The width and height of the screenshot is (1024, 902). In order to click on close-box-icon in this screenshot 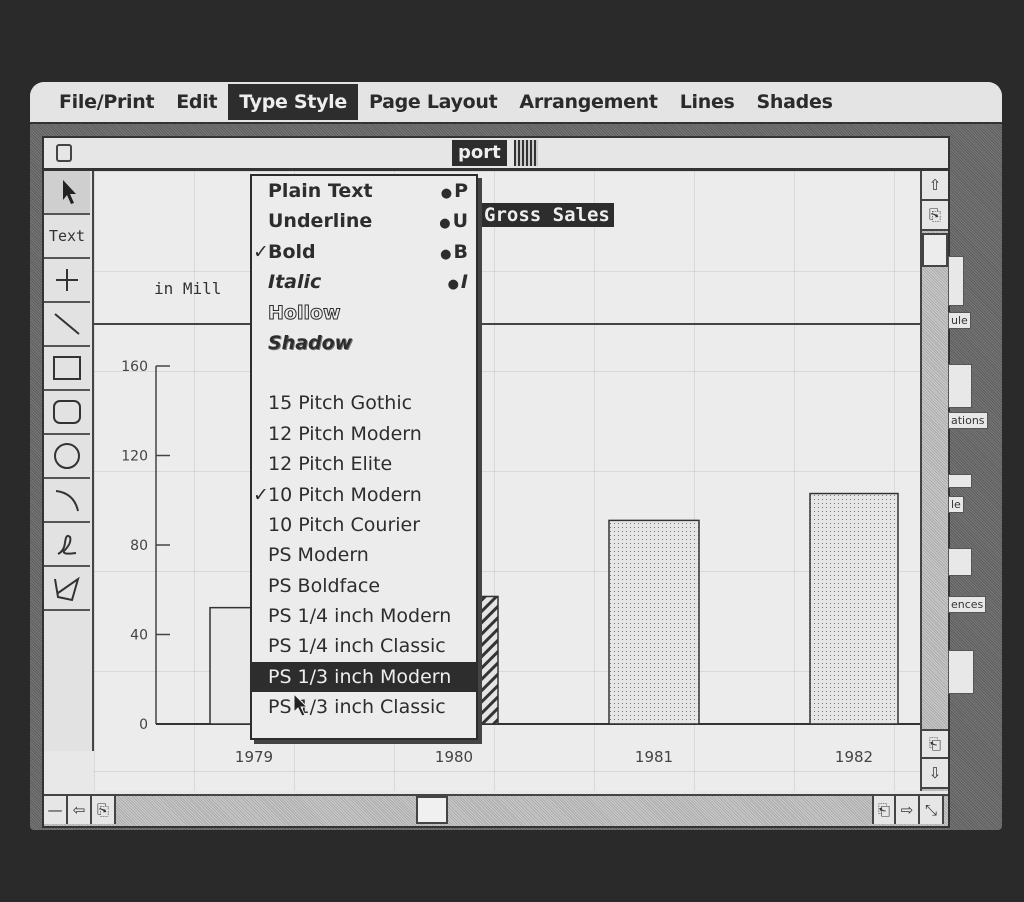, I will do `click(64, 153)`.